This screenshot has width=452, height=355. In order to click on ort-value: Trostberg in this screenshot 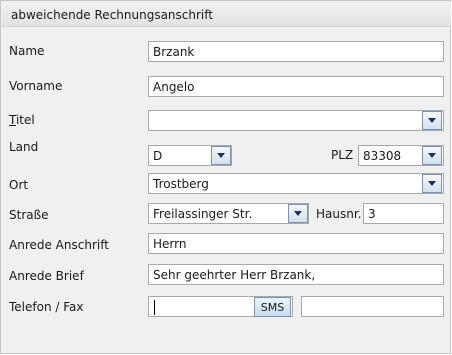, I will do `click(181, 184)`.